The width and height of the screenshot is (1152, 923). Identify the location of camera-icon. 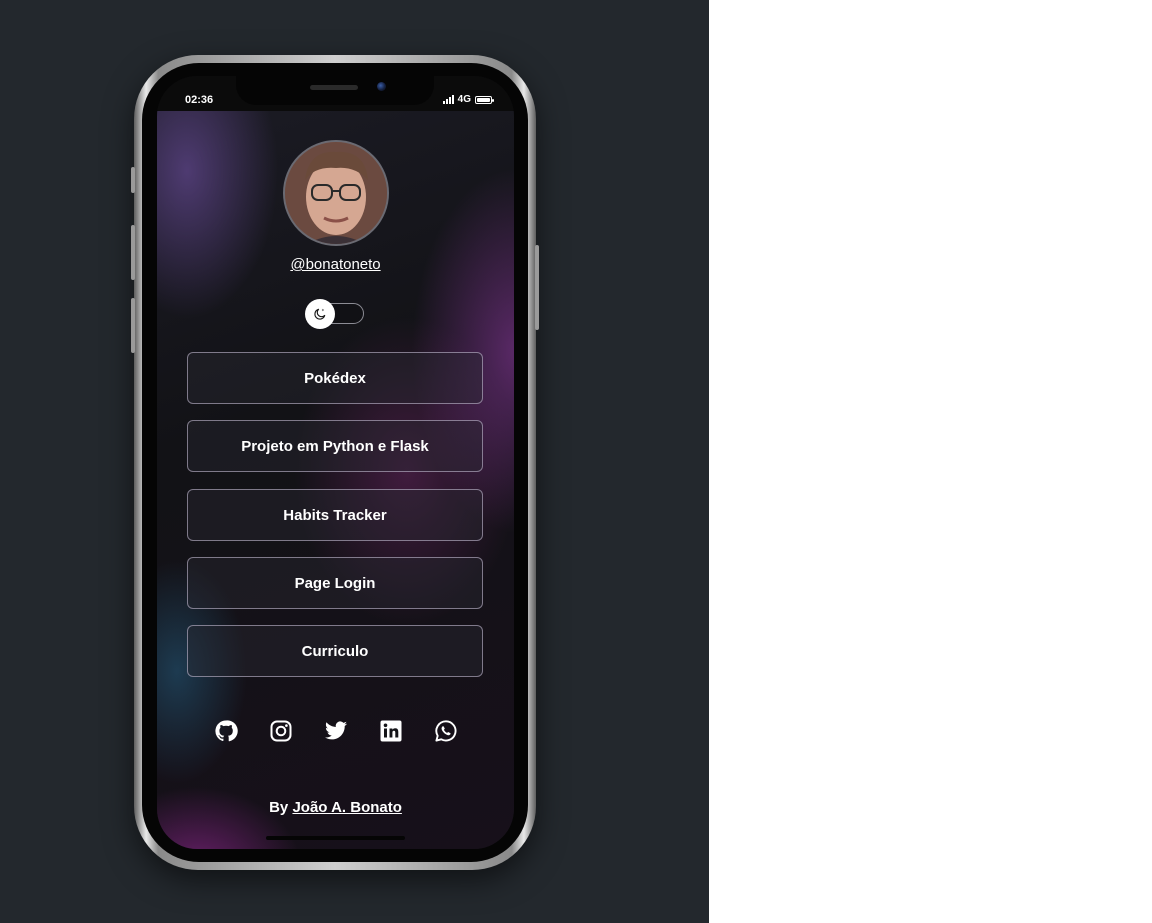
(381, 86).